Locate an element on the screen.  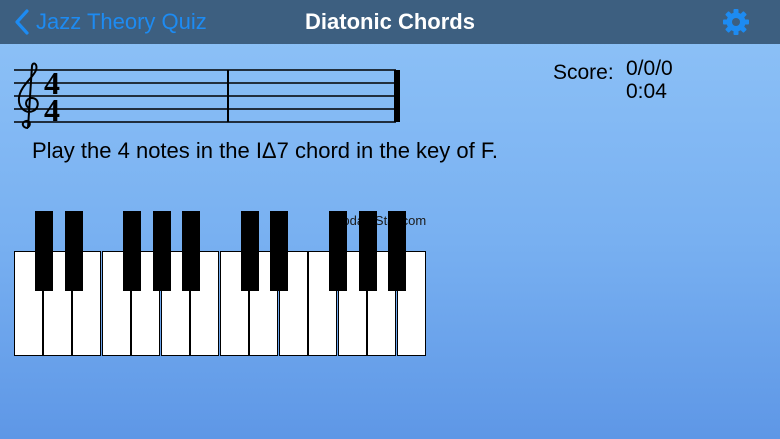
score-value: 0/0/0 is located at coordinates (649, 68).